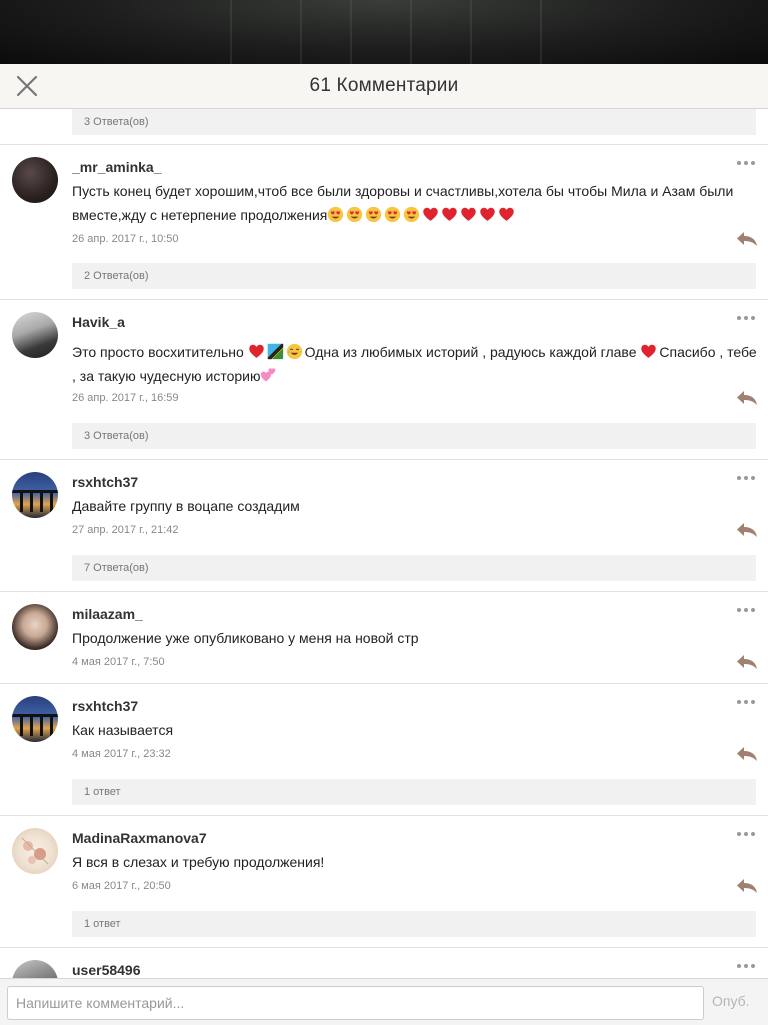  I want to click on comment-username: MadinaRaxmanova7, so click(139, 838).